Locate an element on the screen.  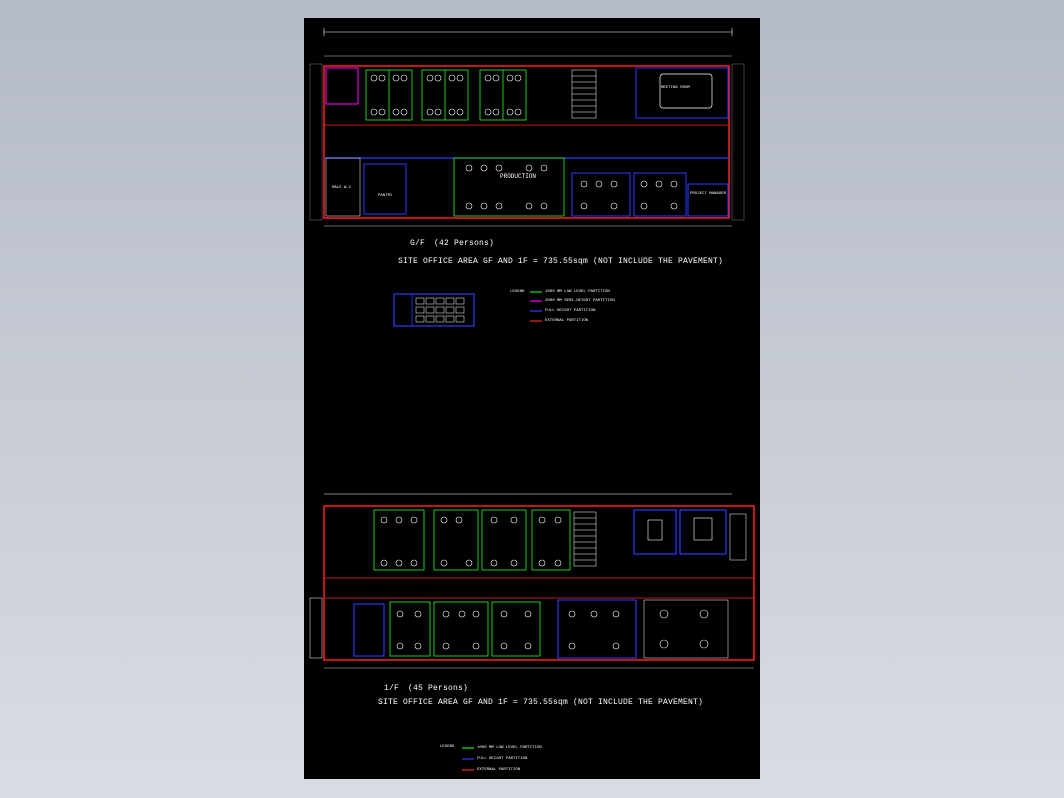
gf-production is located at coordinates (509, 187).